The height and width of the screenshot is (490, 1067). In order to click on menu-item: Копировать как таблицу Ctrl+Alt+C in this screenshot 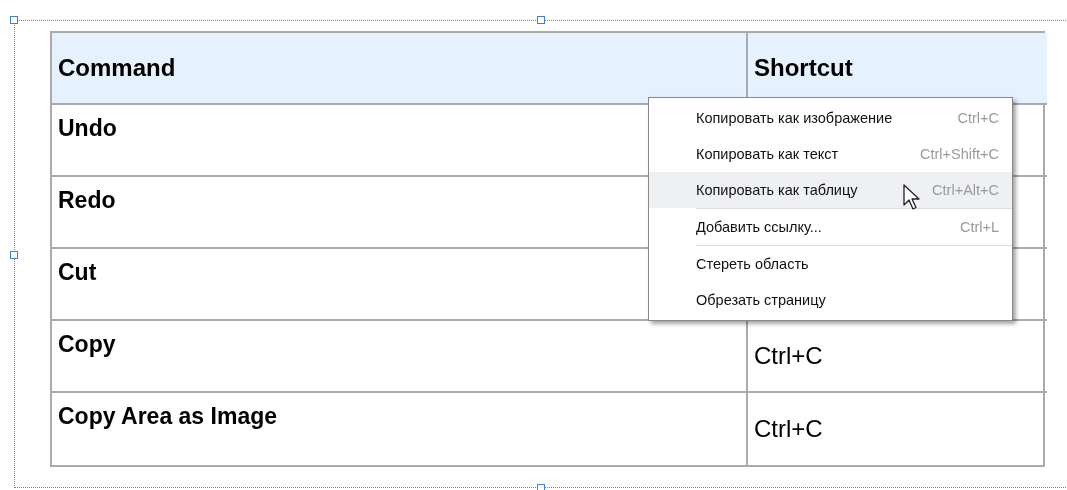, I will do `click(830, 190)`.